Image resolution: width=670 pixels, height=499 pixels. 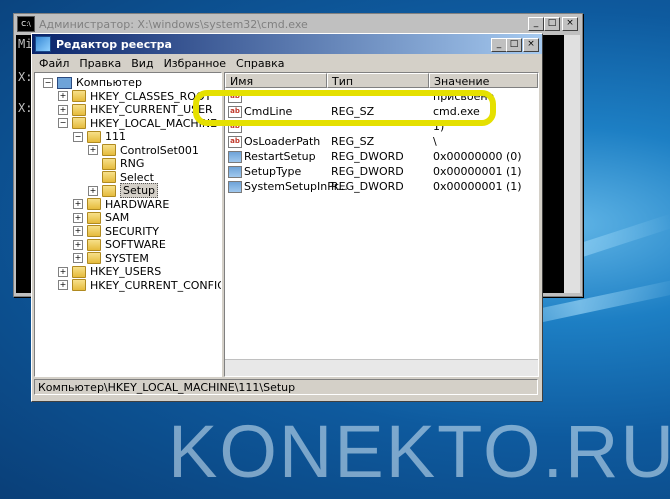 I want to click on tree-node-label: SYSTEM, so click(x=127, y=258).